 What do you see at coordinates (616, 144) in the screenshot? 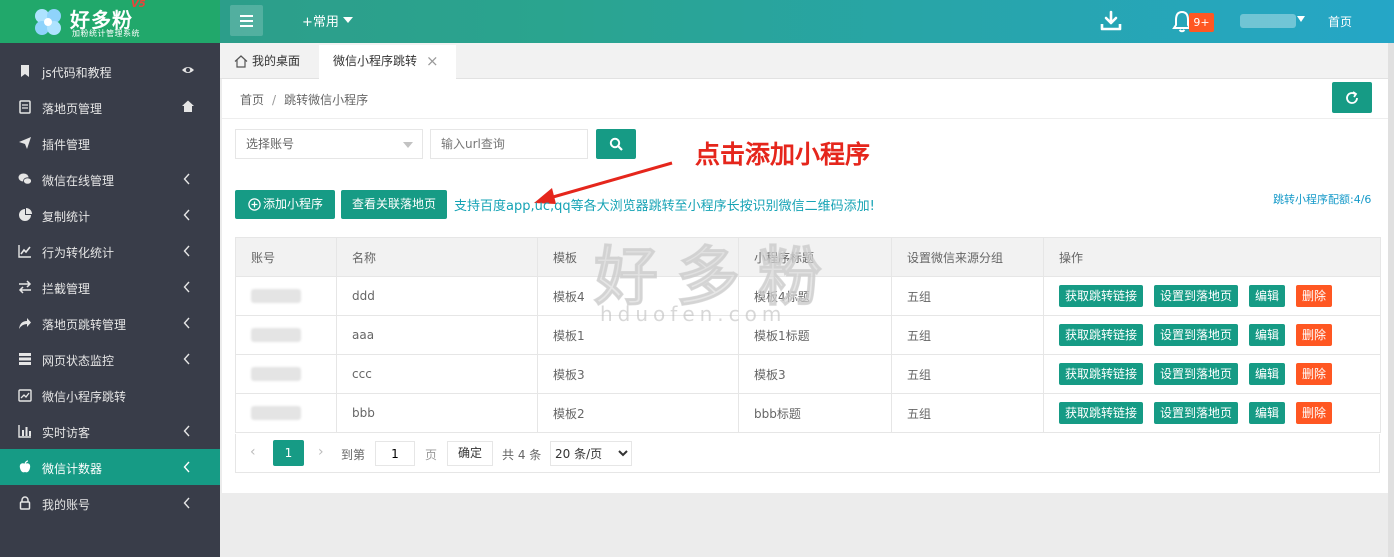
I see `search-button` at bounding box center [616, 144].